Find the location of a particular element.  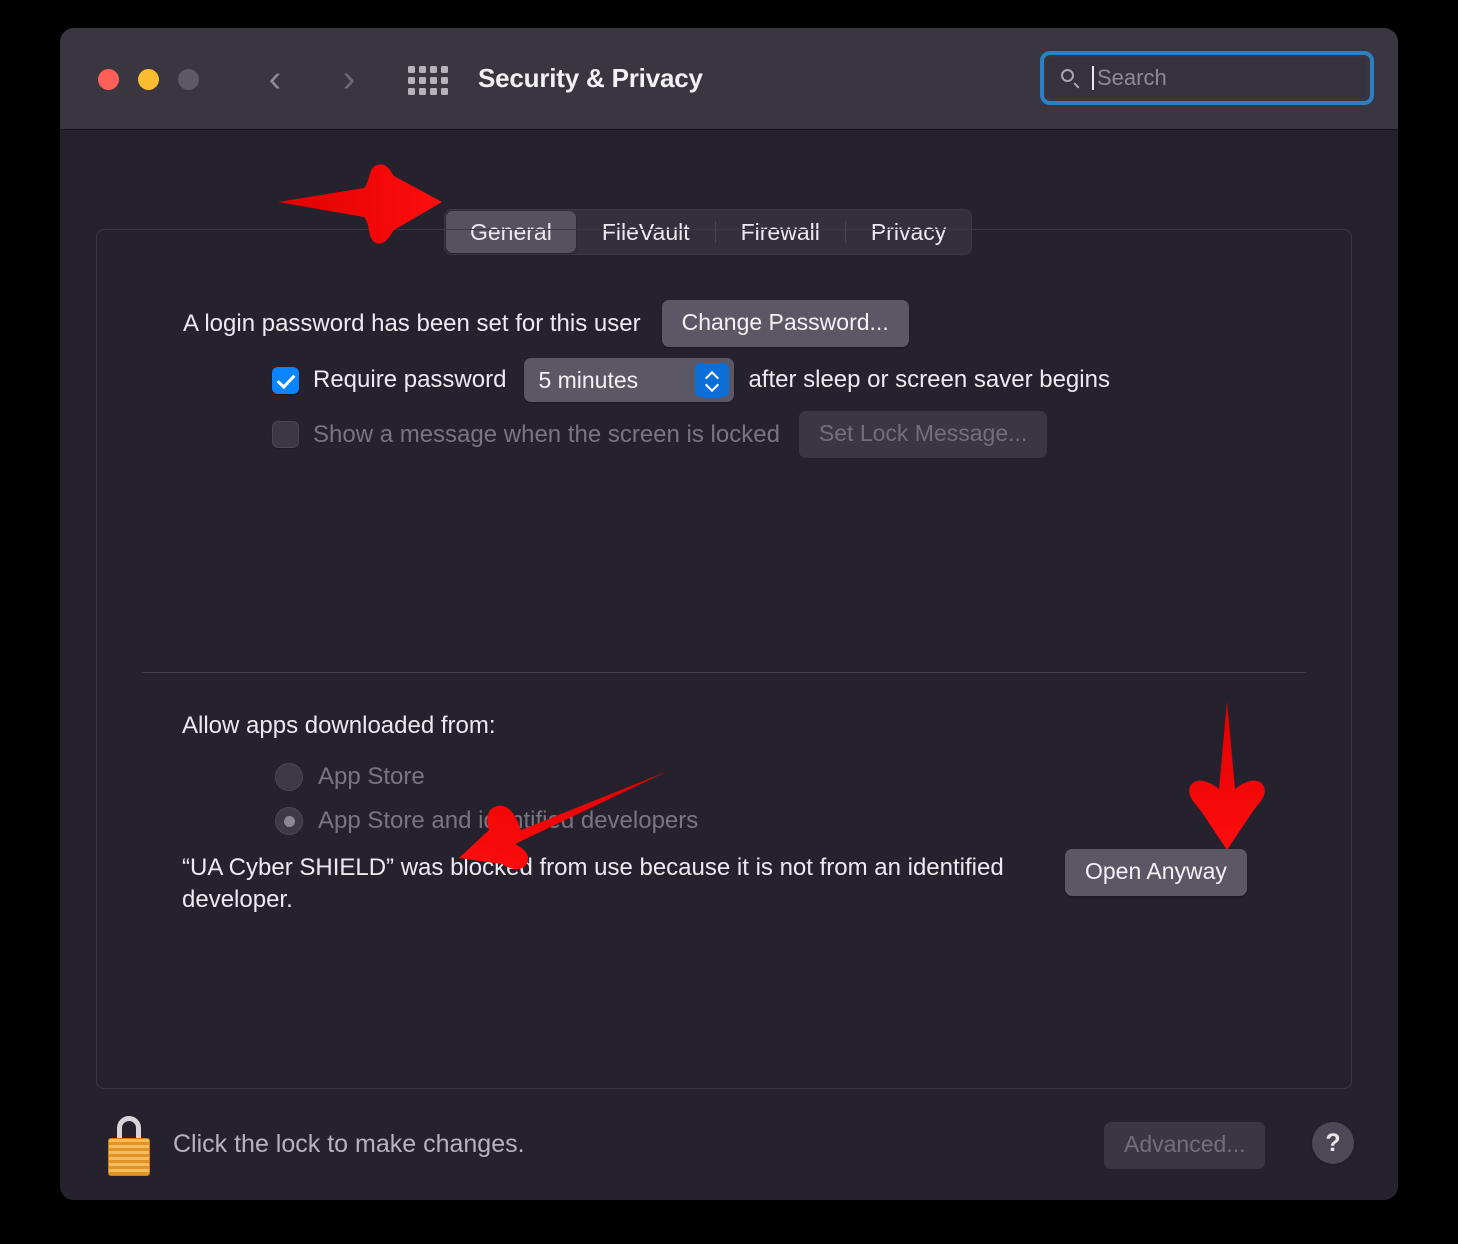

lock-hint-label: Click the lock to make changes. is located at coordinates (349, 1144).